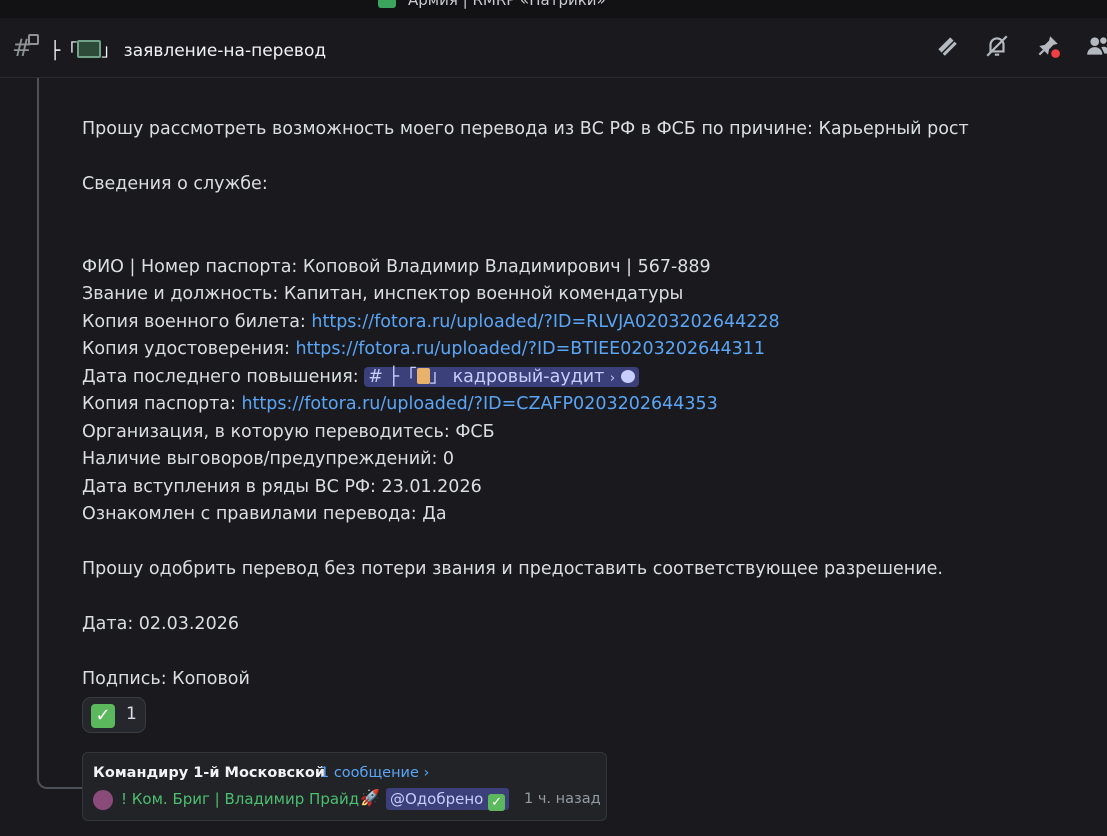  What do you see at coordinates (160, 624) in the screenshot?
I see `date-line: Дата: 02.03.2026` at bounding box center [160, 624].